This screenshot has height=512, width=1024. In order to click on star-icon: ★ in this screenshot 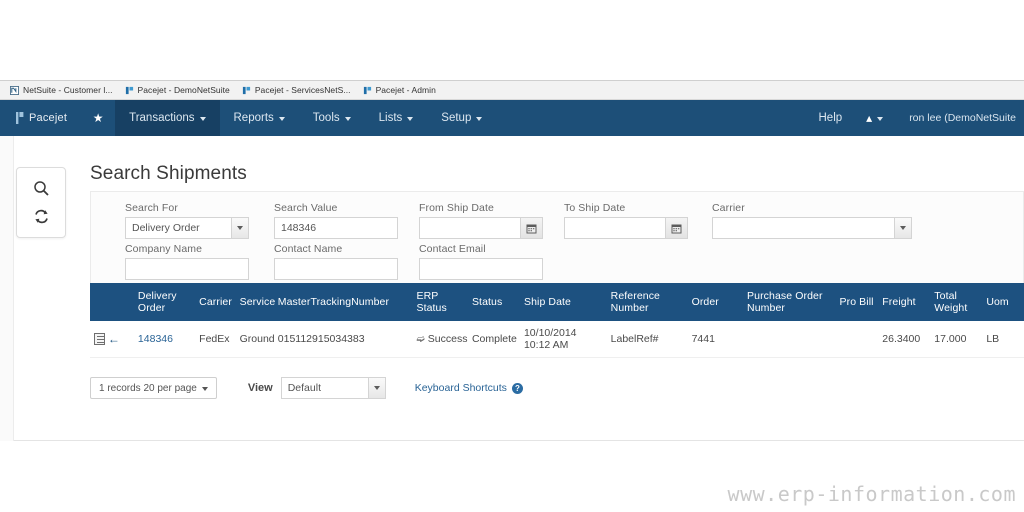, I will do `click(98, 118)`.